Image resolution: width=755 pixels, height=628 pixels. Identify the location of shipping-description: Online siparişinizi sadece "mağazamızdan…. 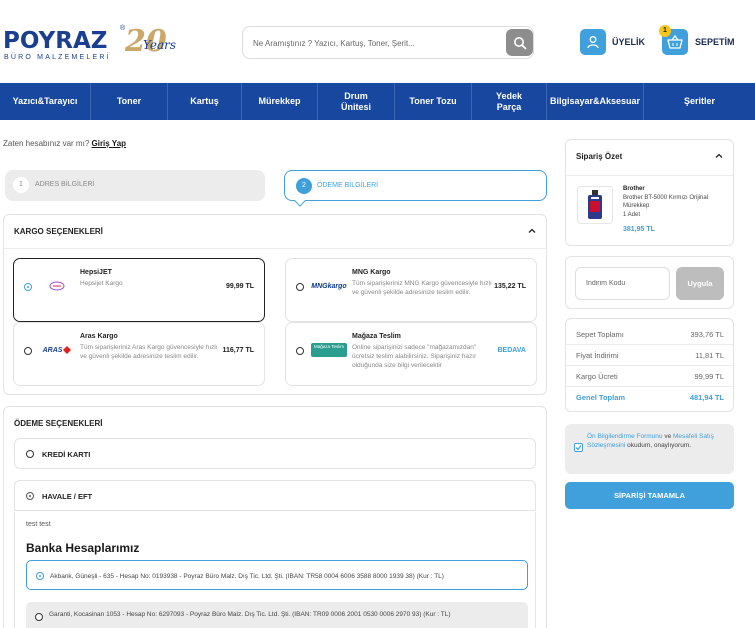
(414, 356).